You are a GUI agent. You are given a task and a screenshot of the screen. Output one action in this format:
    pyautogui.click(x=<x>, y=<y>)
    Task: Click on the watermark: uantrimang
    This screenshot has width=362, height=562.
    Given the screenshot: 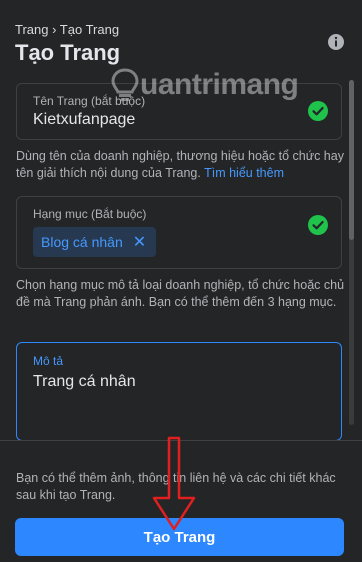 What is the action you would take?
    pyautogui.click(x=204, y=85)
    